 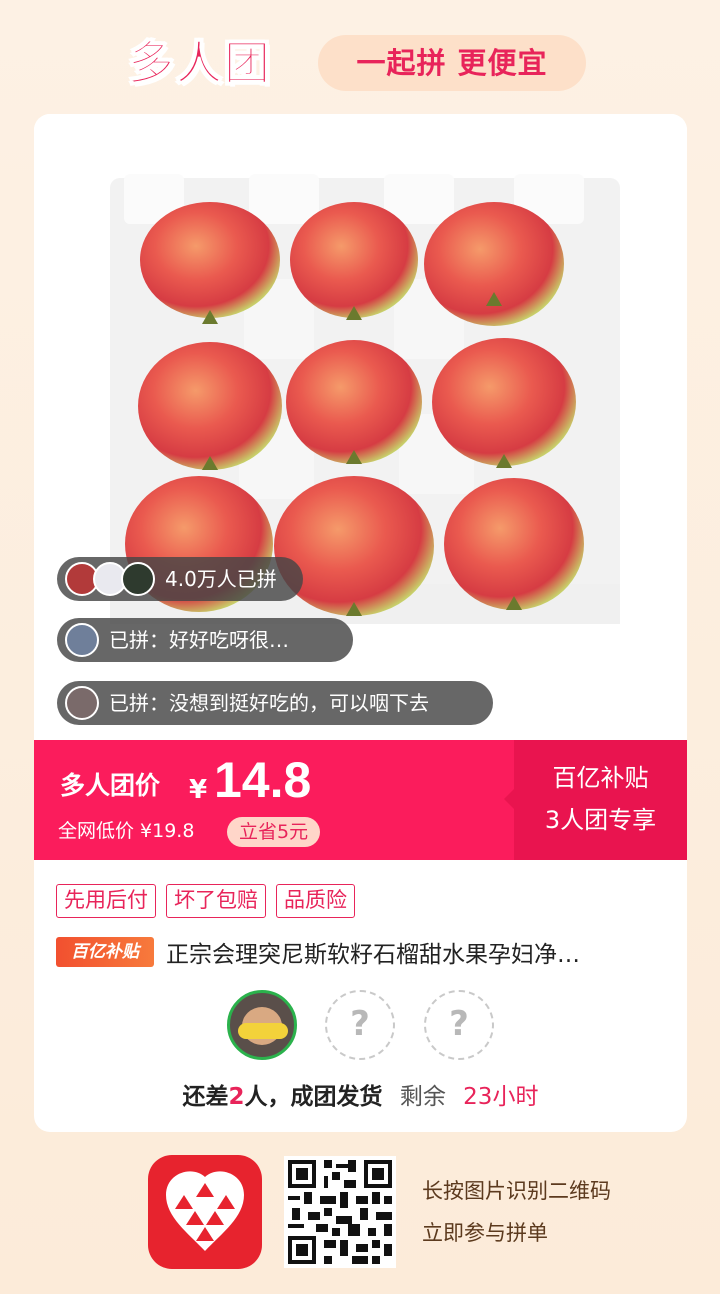 What do you see at coordinates (198, 790) in the screenshot?
I see `currency-symbol: ¥` at bounding box center [198, 790].